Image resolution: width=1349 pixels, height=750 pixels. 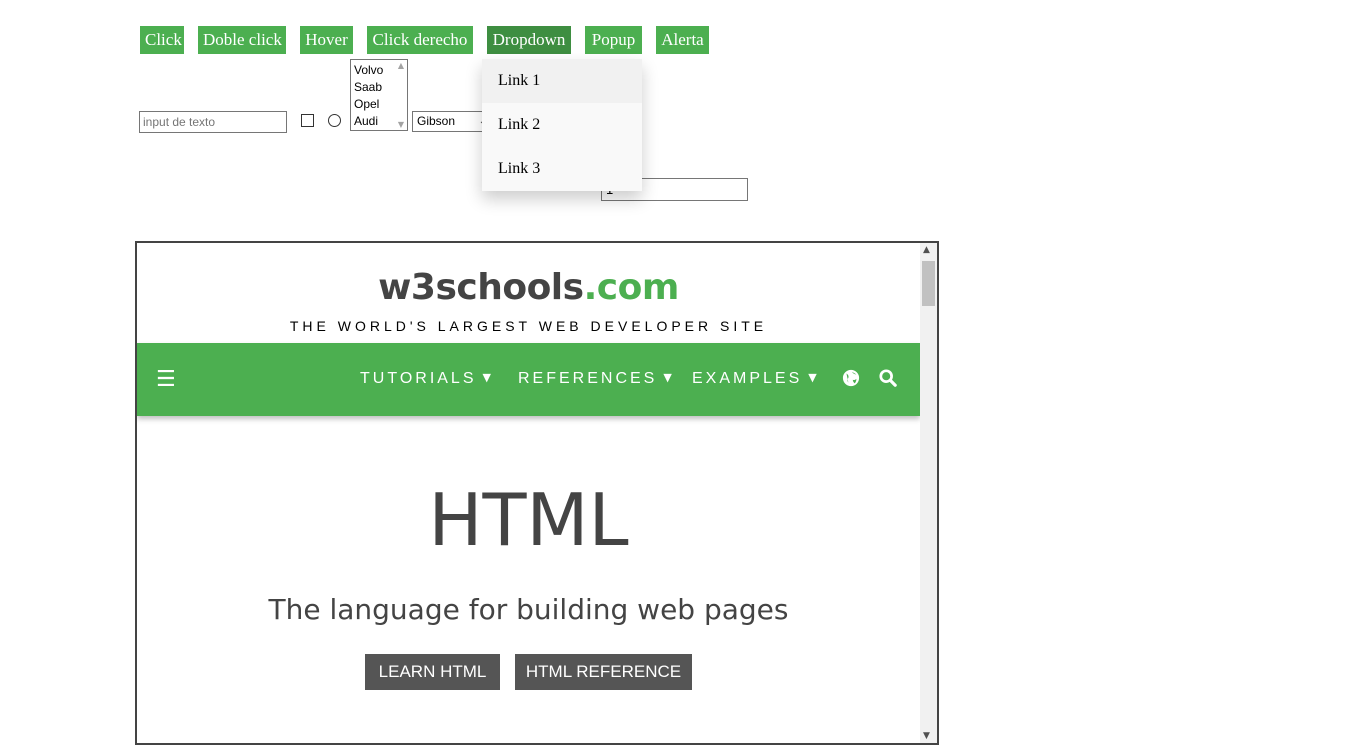 I want to click on popup-button: Popup, so click(x=613, y=40).